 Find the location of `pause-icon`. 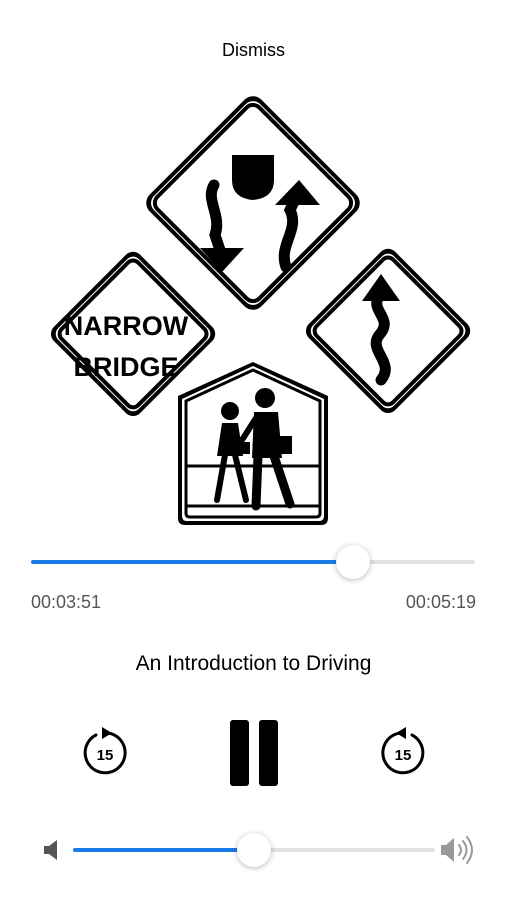

pause-icon is located at coordinates (254, 753).